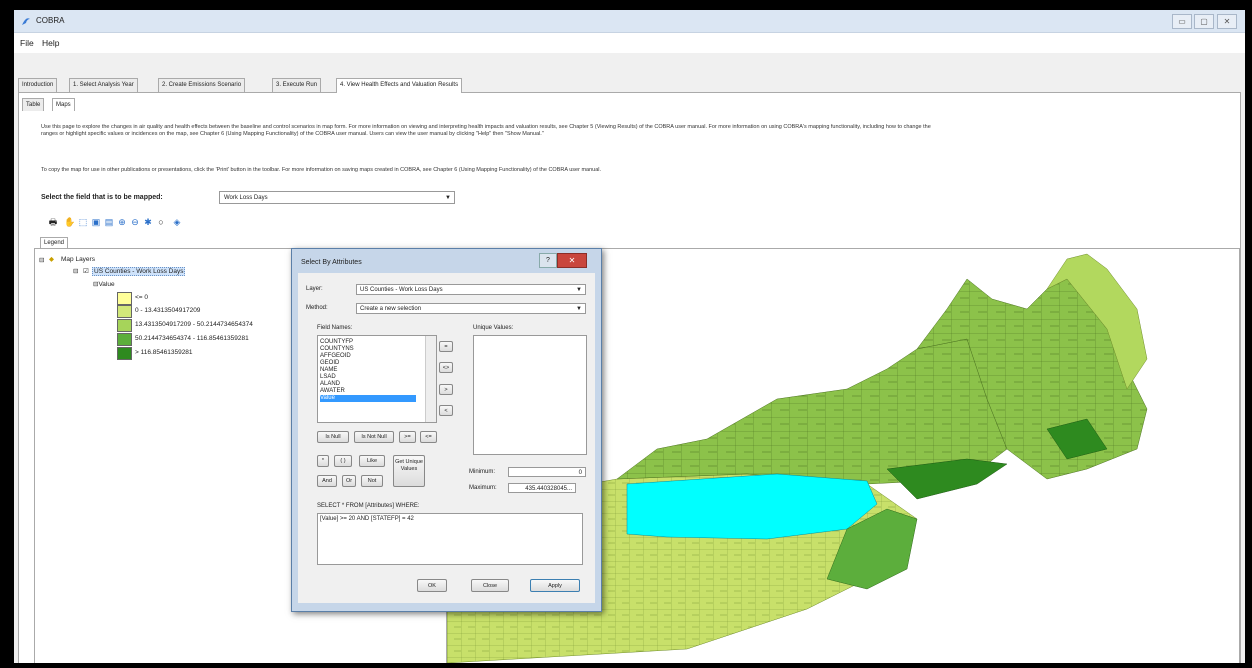 The height and width of the screenshot is (668, 1252). What do you see at coordinates (409, 471) in the screenshot?
I see `get-unique-values-button: Get Unique Values` at bounding box center [409, 471].